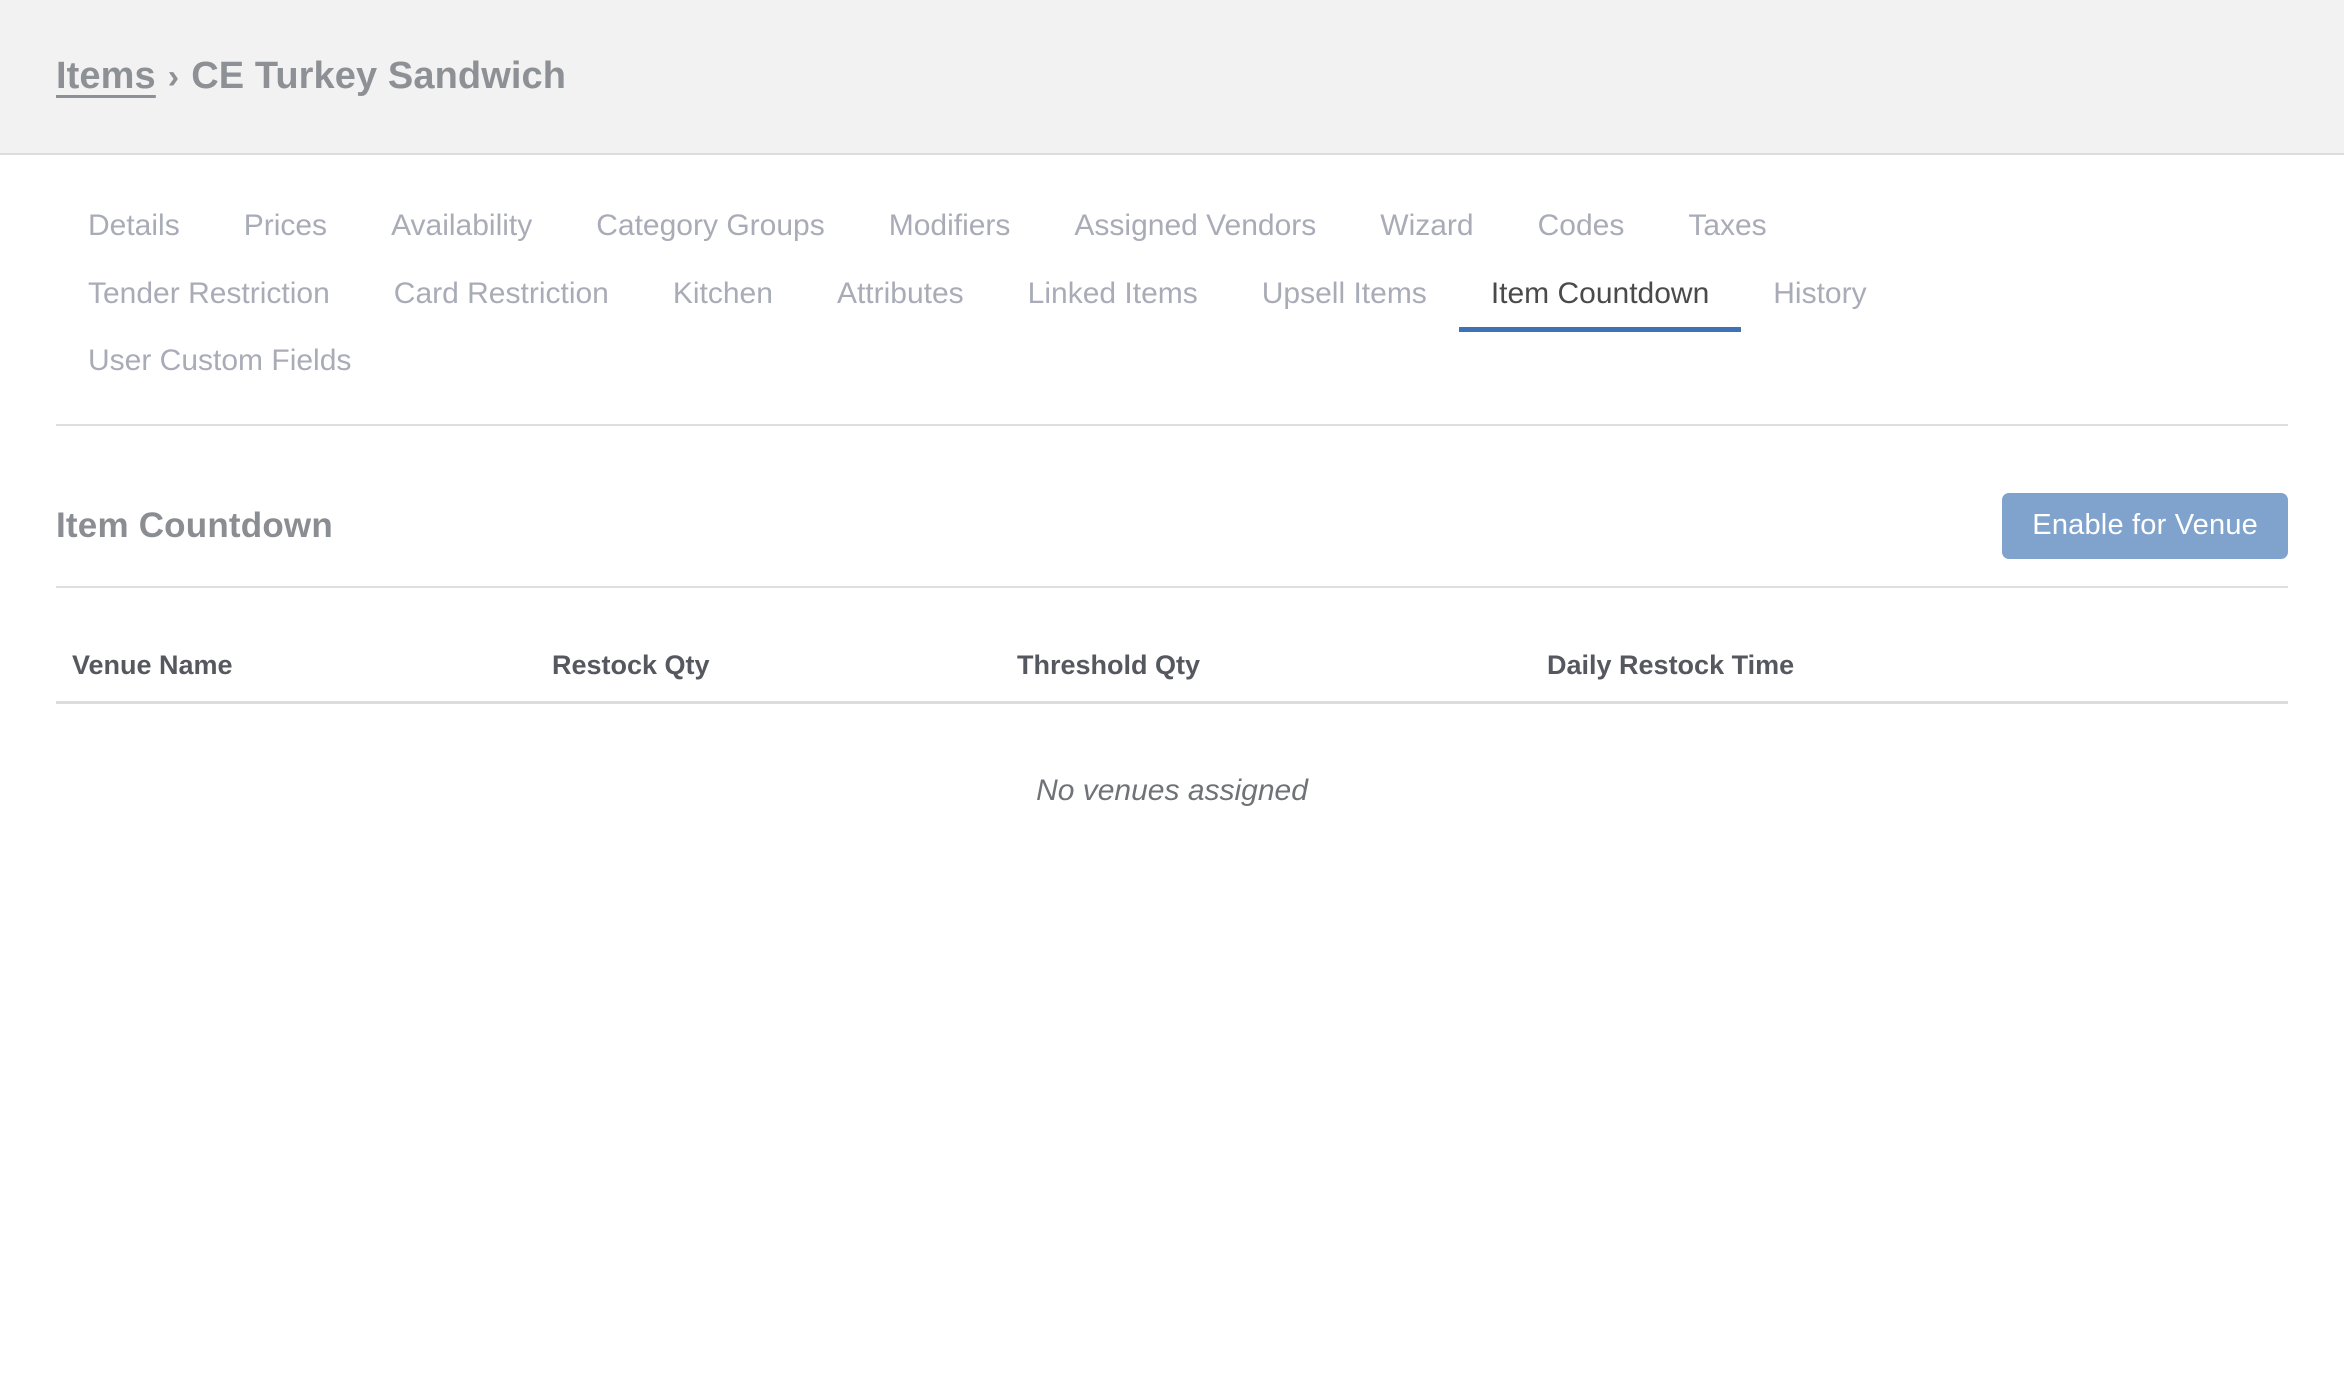 The image size is (2344, 1388). I want to click on tab-tender-restriction: Tender Restriction, so click(209, 299).